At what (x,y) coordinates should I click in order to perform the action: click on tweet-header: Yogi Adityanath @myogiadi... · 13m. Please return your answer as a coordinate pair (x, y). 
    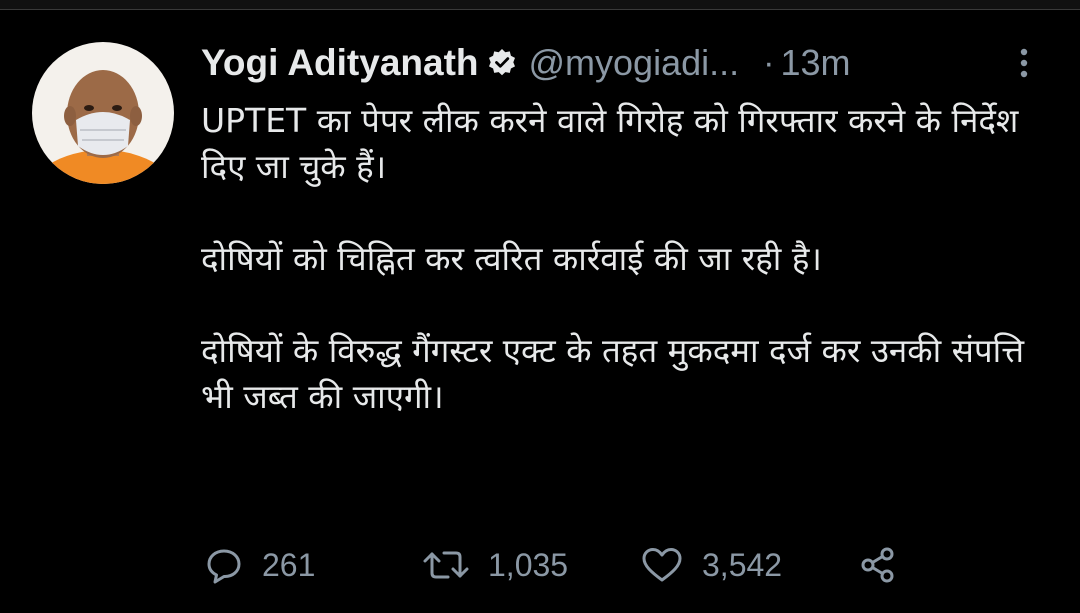
    Looking at the image, I should click on (631, 63).